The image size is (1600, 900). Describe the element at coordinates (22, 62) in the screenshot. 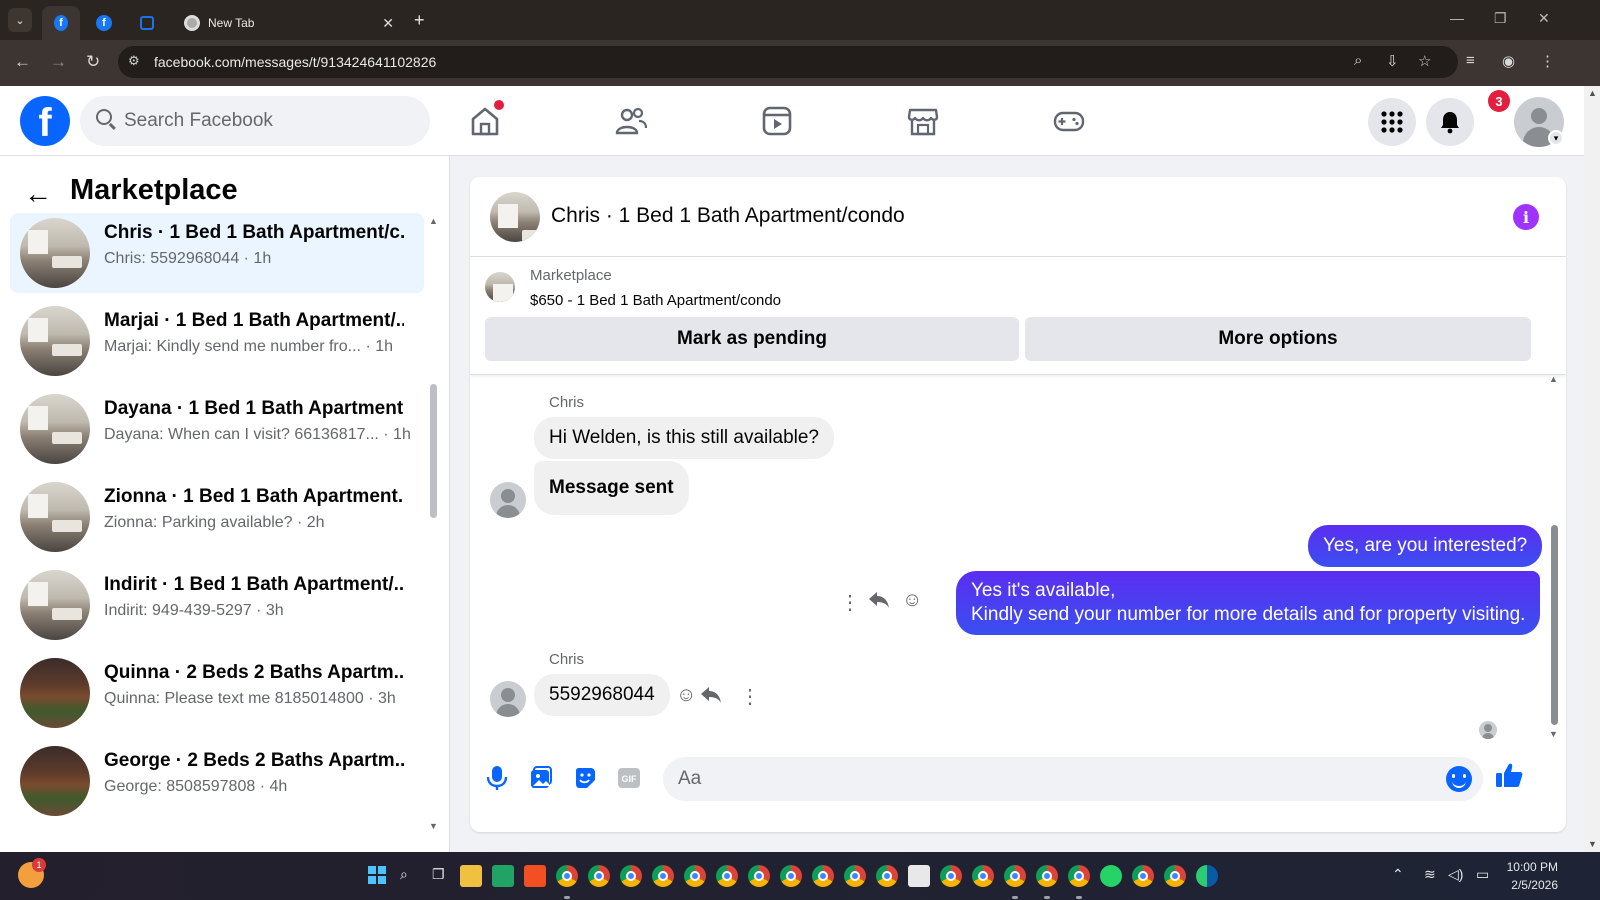

I see `back-button: ←` at that location.